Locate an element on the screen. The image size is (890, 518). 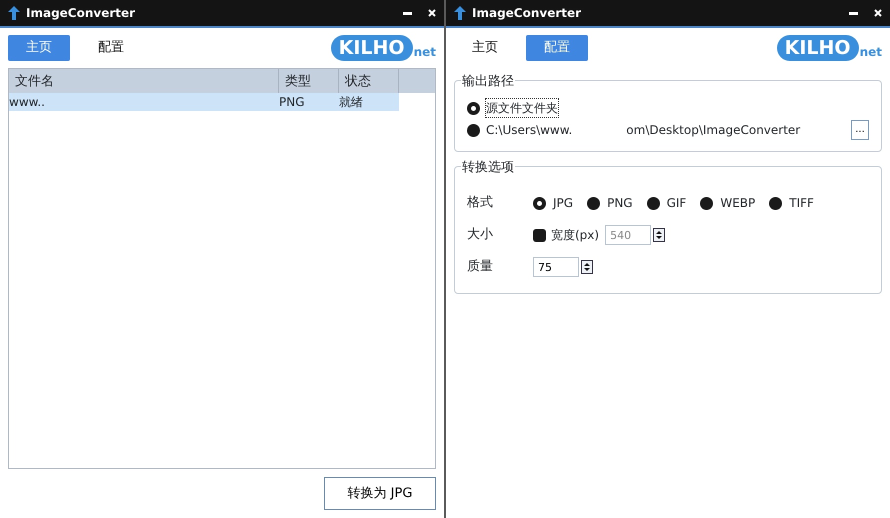
table-cell-text: www.. is located at coordinates (27, 102).